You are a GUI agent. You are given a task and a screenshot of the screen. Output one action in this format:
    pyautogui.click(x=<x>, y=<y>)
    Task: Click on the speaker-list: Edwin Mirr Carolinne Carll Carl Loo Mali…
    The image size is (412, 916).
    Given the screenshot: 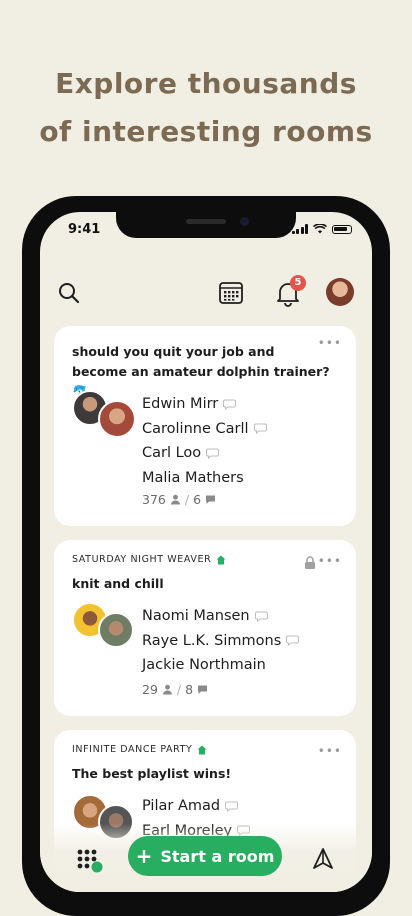 What is the action you would take?
    pyautogui.click(x=204, y=441)
    